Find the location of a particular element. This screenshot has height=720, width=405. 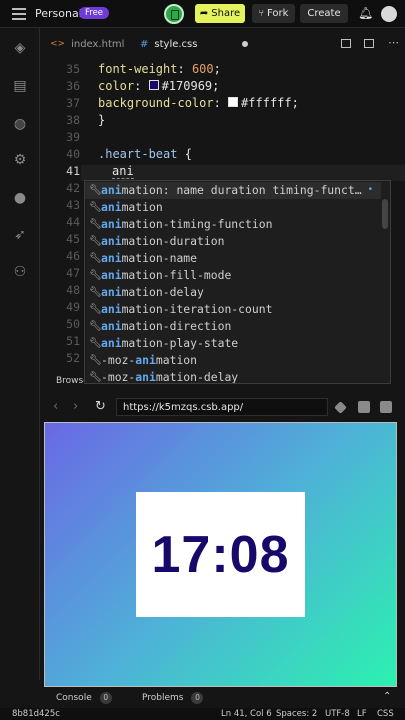

suggestion-item: 🔧︎ animation-delay is located at coordinates (233, 292).